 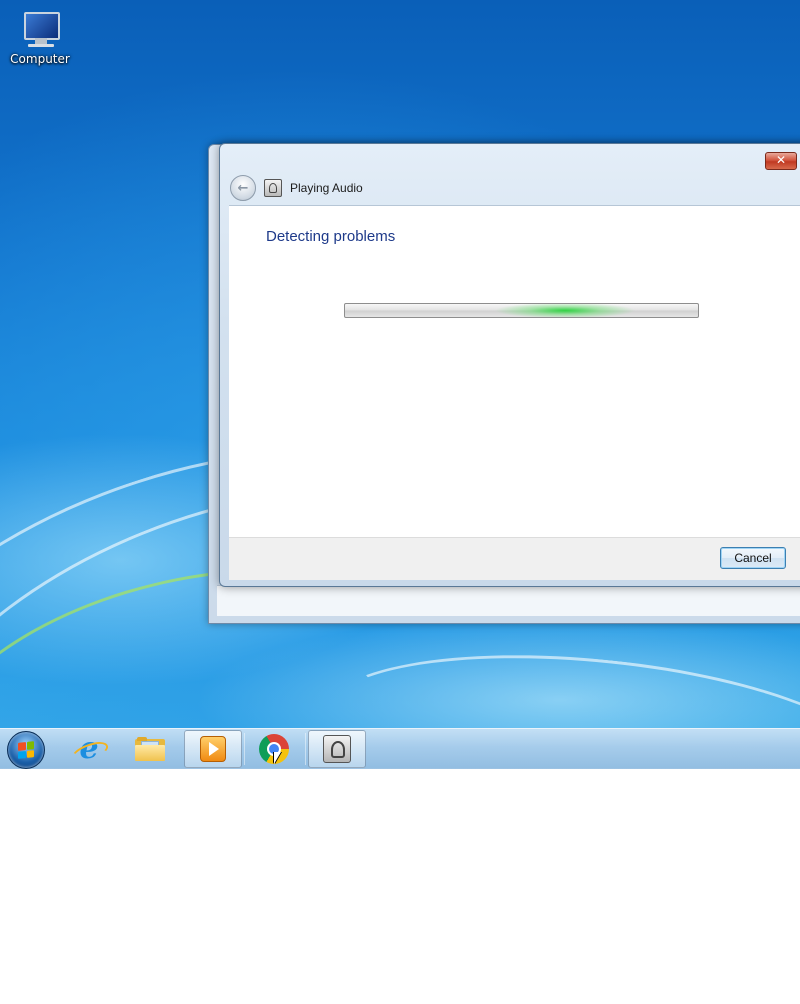 I want to click on page-heading: Detecting problems, so click(x=331, y=236).